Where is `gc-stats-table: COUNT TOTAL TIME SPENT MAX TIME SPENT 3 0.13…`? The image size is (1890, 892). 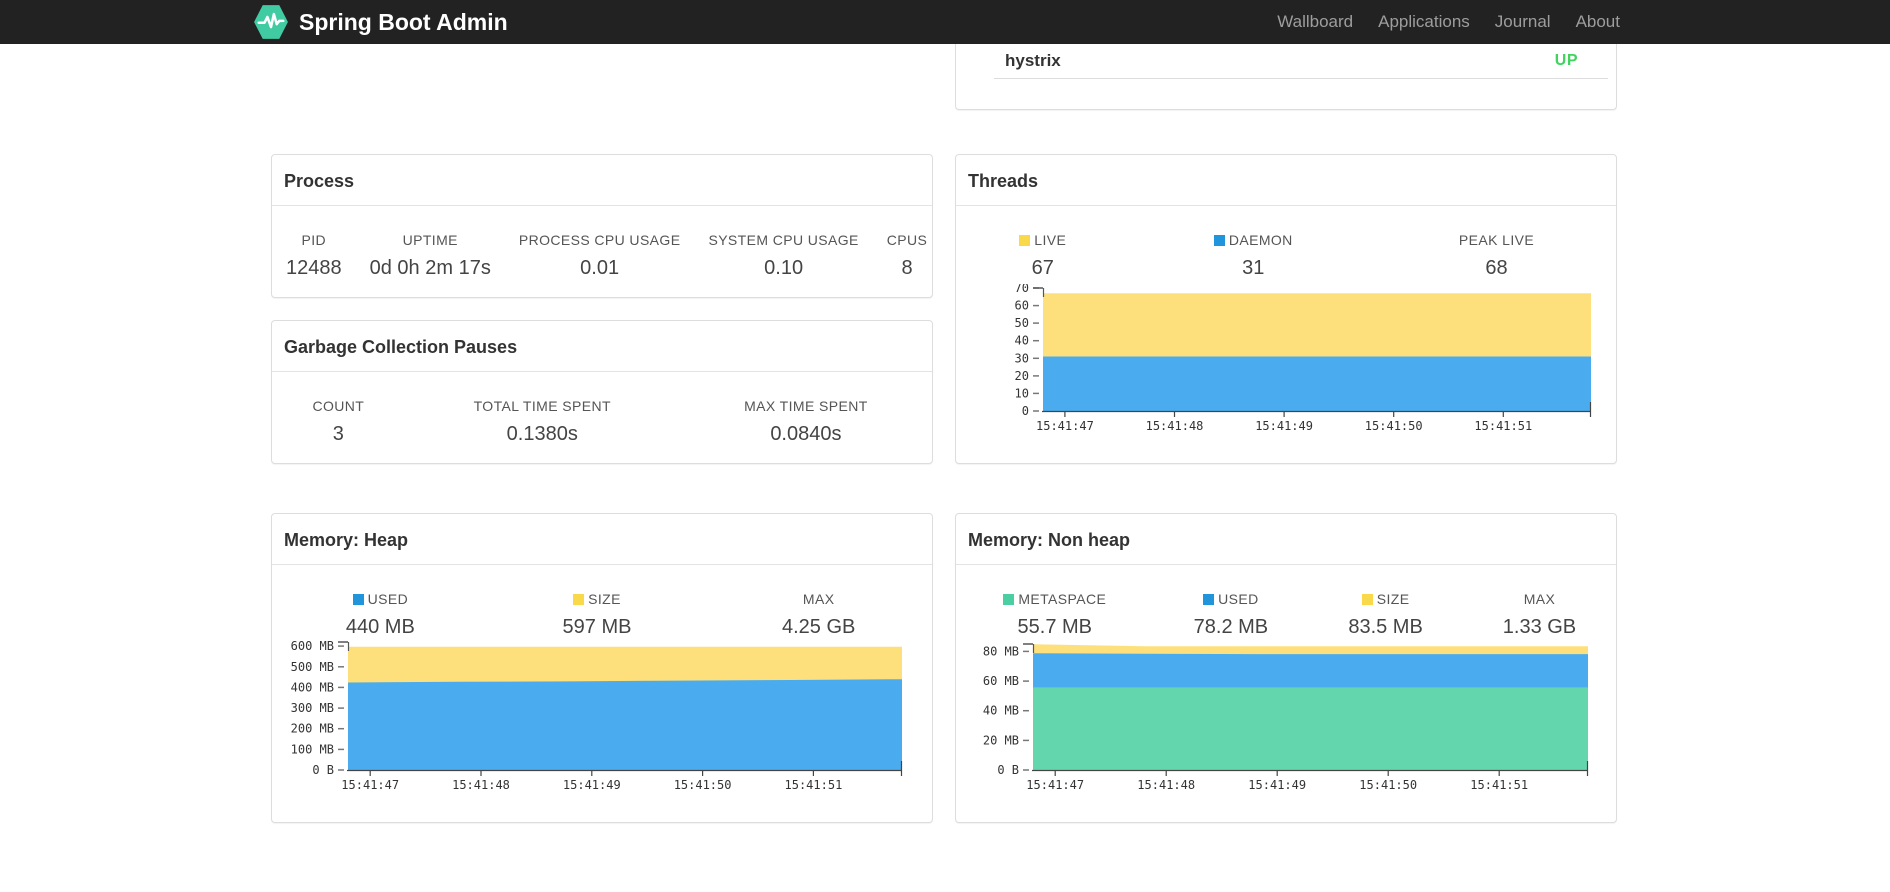 gc-stats-table: COUNT TOTAL TIME SPENT MAX TIME SPENT 3 0.13… is located at coordinates (602, 409).